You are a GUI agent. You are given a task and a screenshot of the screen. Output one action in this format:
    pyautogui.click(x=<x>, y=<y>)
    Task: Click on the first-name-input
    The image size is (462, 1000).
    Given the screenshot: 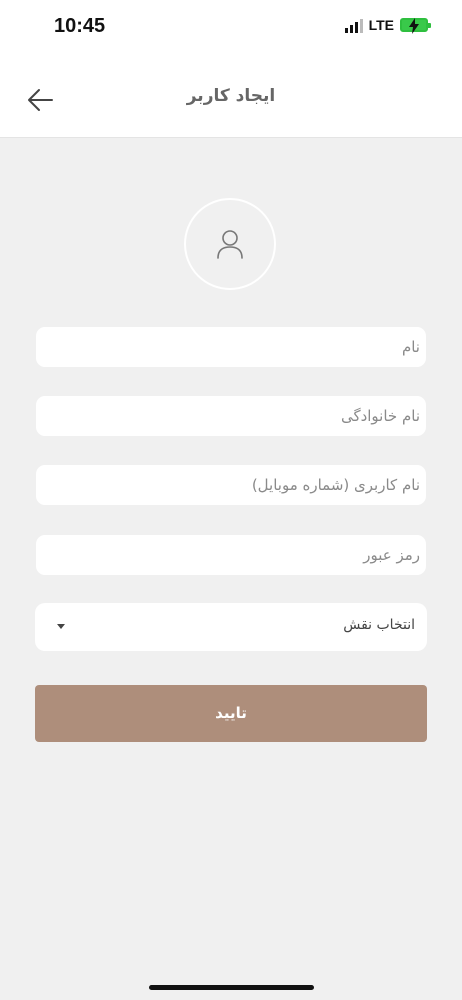 What is the action you would take?
    pyautogui.click(x=231, y=347)
    